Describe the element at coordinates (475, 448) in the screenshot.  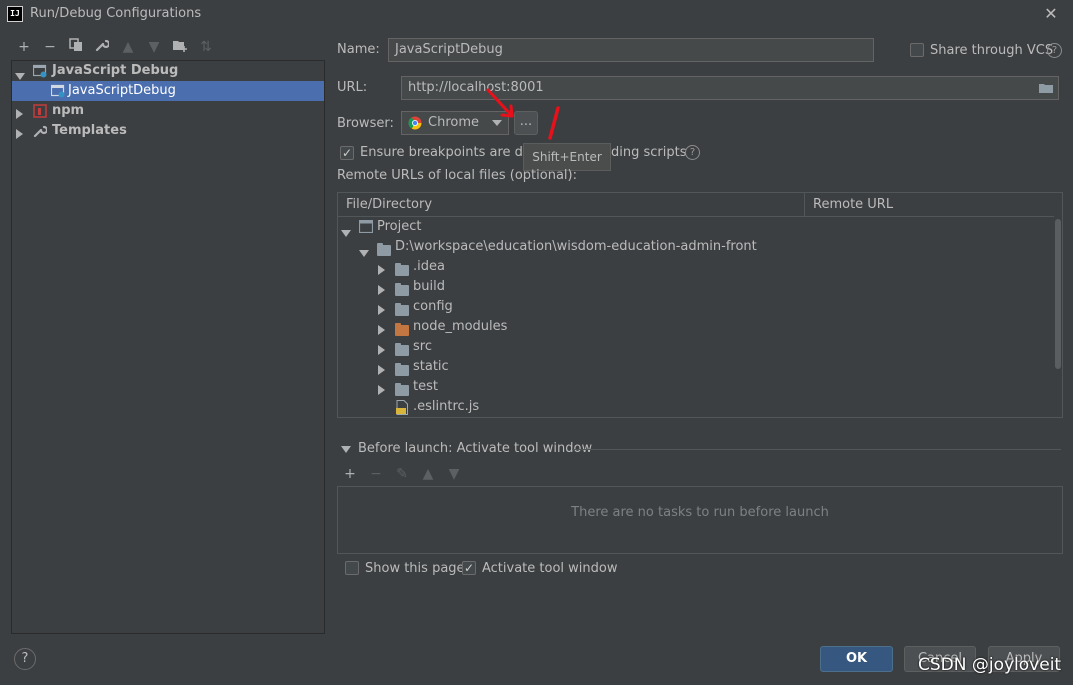
I see `before-launch-title: Before launch: Activate tool window` at that location.